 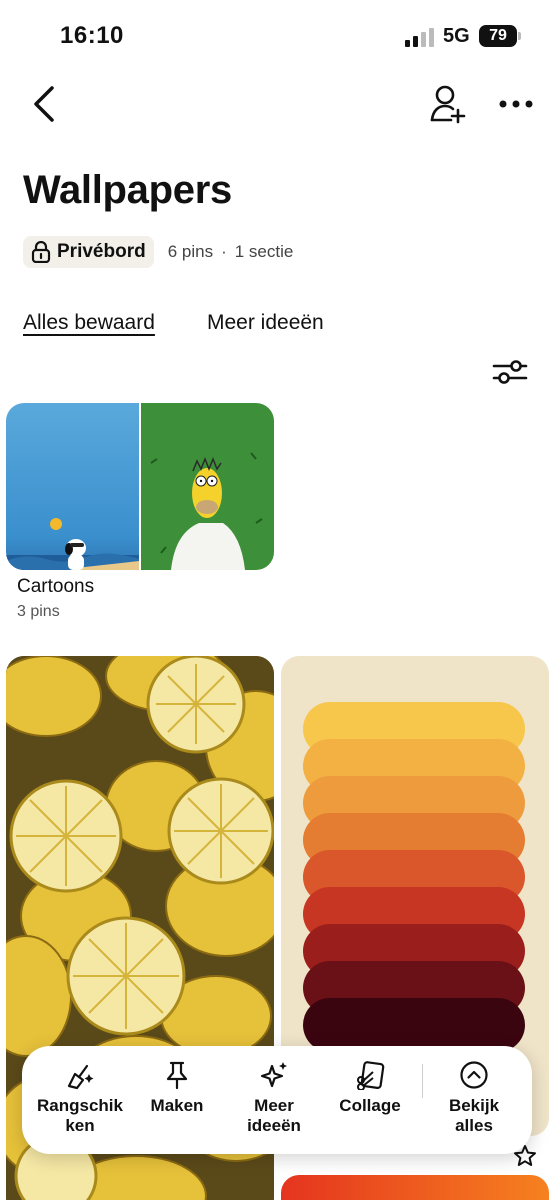 I want to click on cartoon-beach-image, so click(x=72, y=486).